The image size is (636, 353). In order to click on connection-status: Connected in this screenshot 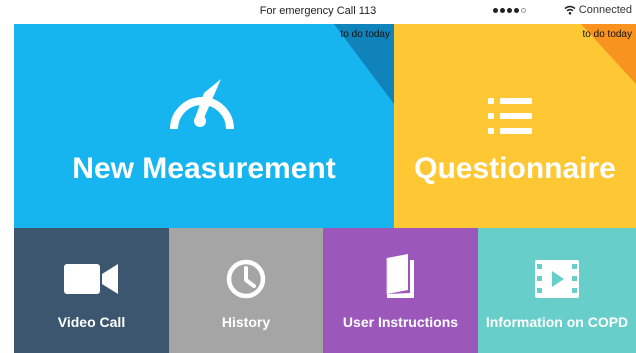, I will do `click(598, 10)`.